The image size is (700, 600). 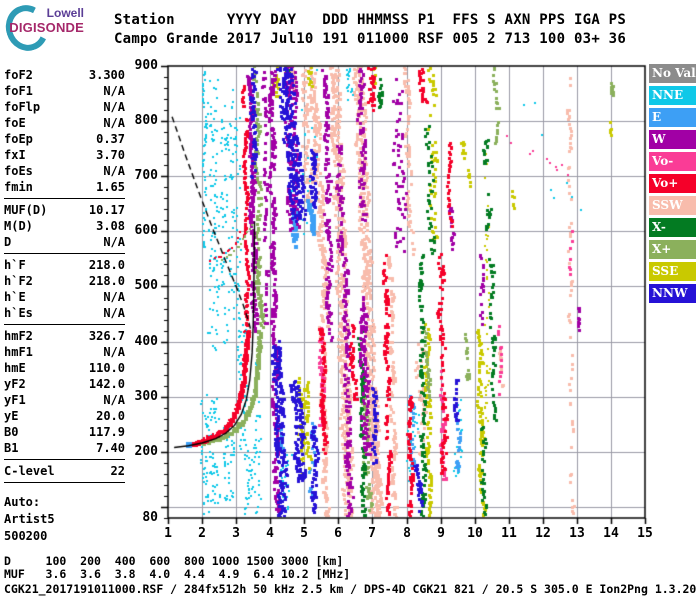 What do you see at coordinates (110, 187) in the screenshot?
I see `param-value: 1.65` at bounding box center [110, 187].